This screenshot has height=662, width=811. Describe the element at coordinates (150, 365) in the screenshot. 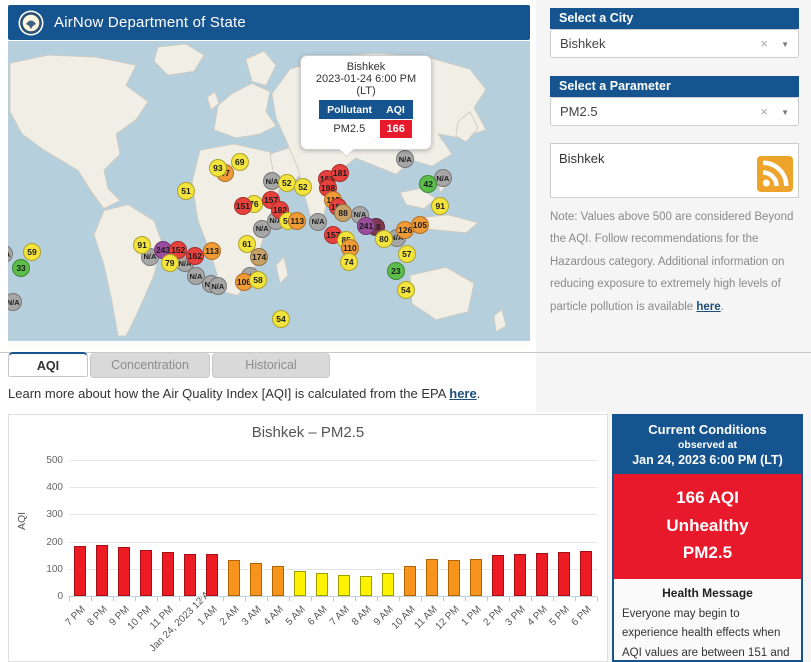

I see `tab-concentration: Concentration` at that location.